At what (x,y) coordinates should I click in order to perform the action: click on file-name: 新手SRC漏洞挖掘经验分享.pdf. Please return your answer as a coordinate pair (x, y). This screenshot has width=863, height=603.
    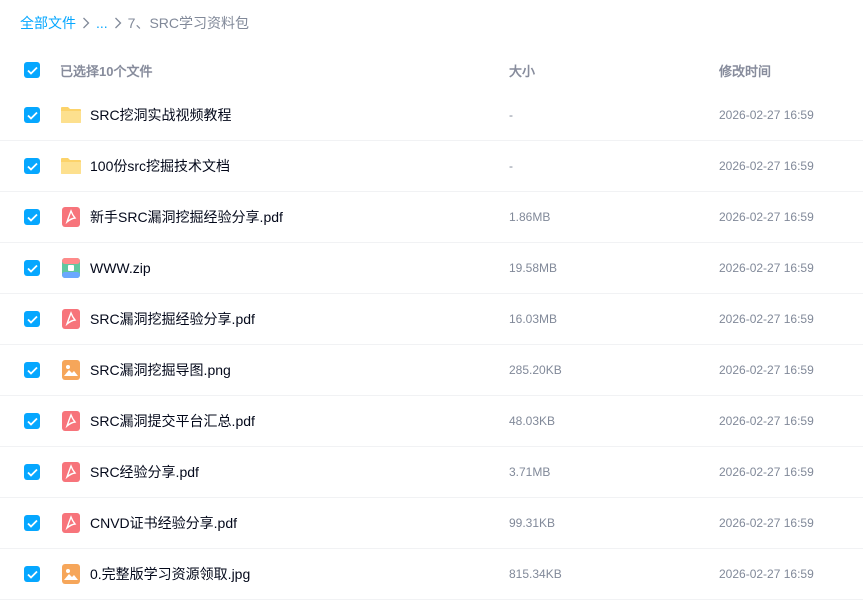
    Looking at the image, I should click on (186, 217).